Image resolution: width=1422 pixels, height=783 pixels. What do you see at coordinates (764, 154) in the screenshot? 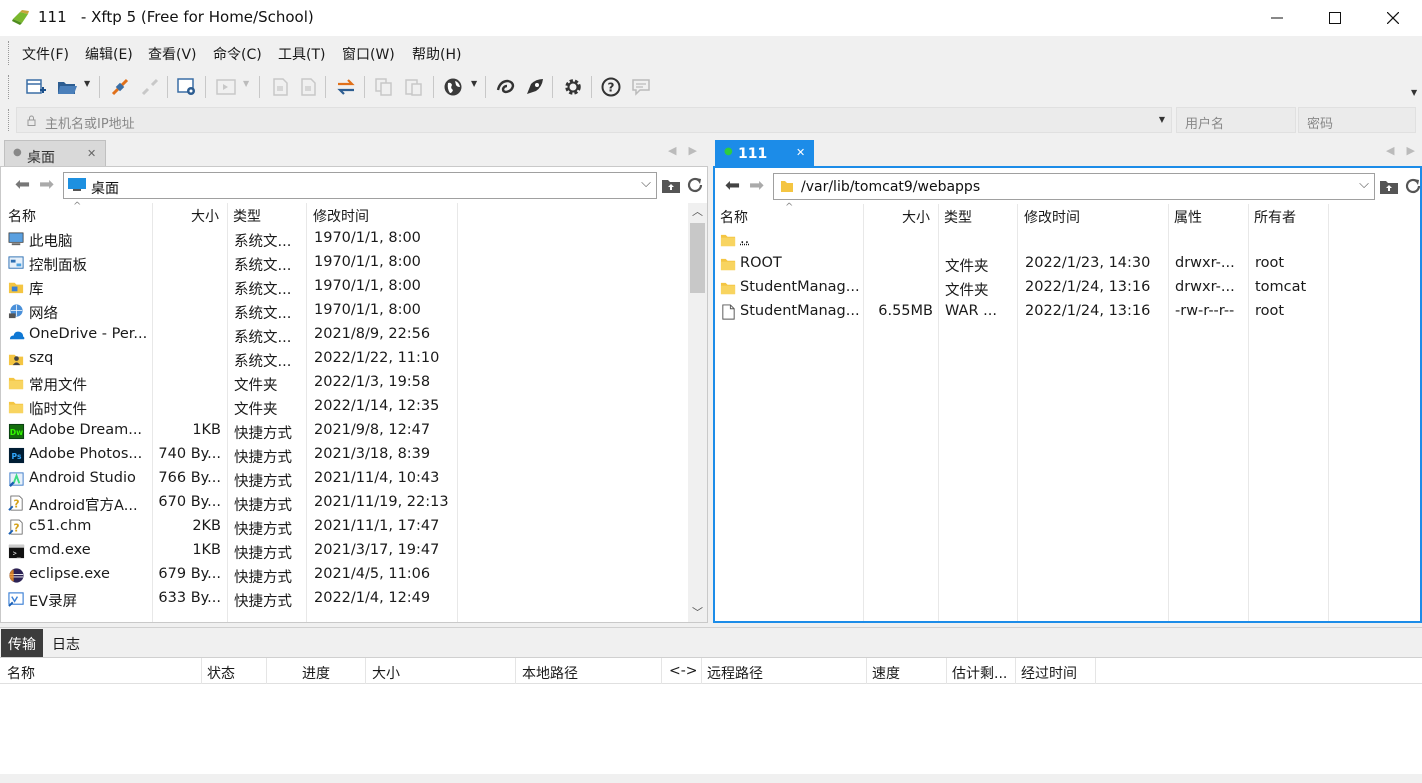
I see `tab-remote-111: ● 111 ✕` at bounding box center [764, 154].